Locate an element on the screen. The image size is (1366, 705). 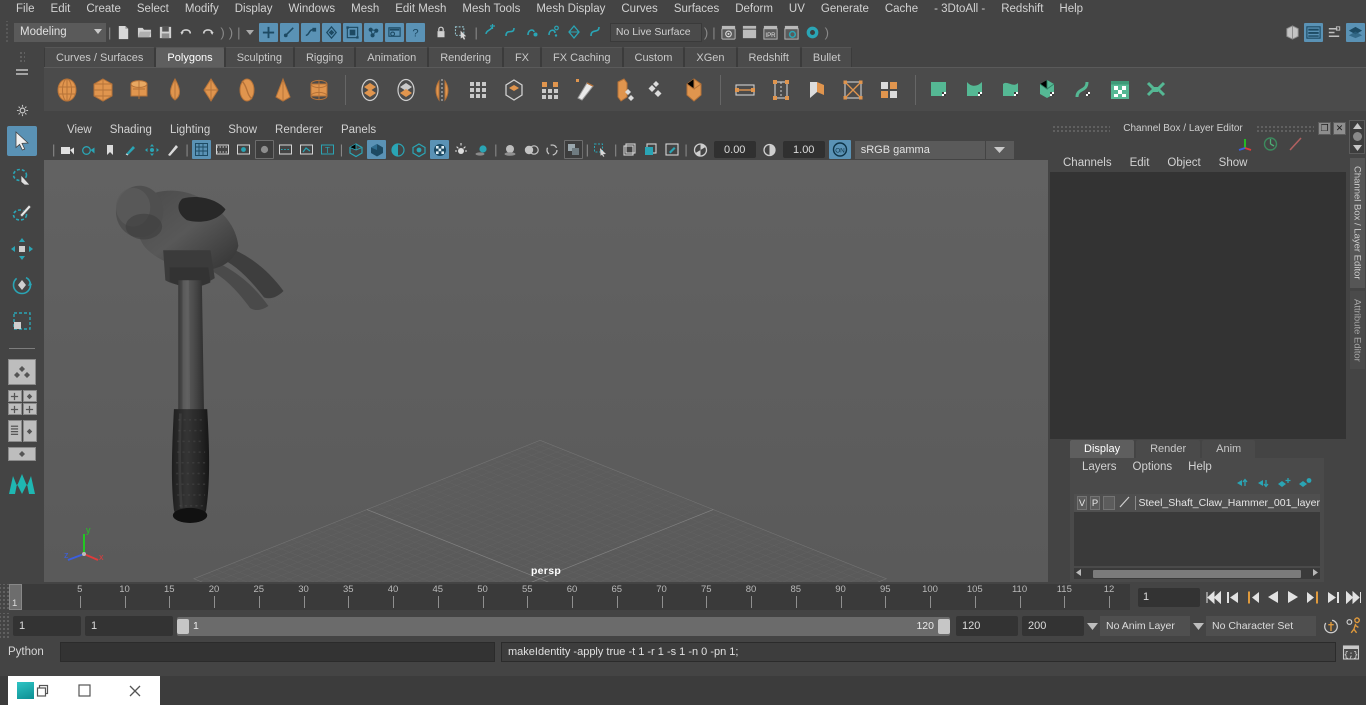
menu-item-mesh-tools: Mesh Tools is located at coordinates (491, 9).